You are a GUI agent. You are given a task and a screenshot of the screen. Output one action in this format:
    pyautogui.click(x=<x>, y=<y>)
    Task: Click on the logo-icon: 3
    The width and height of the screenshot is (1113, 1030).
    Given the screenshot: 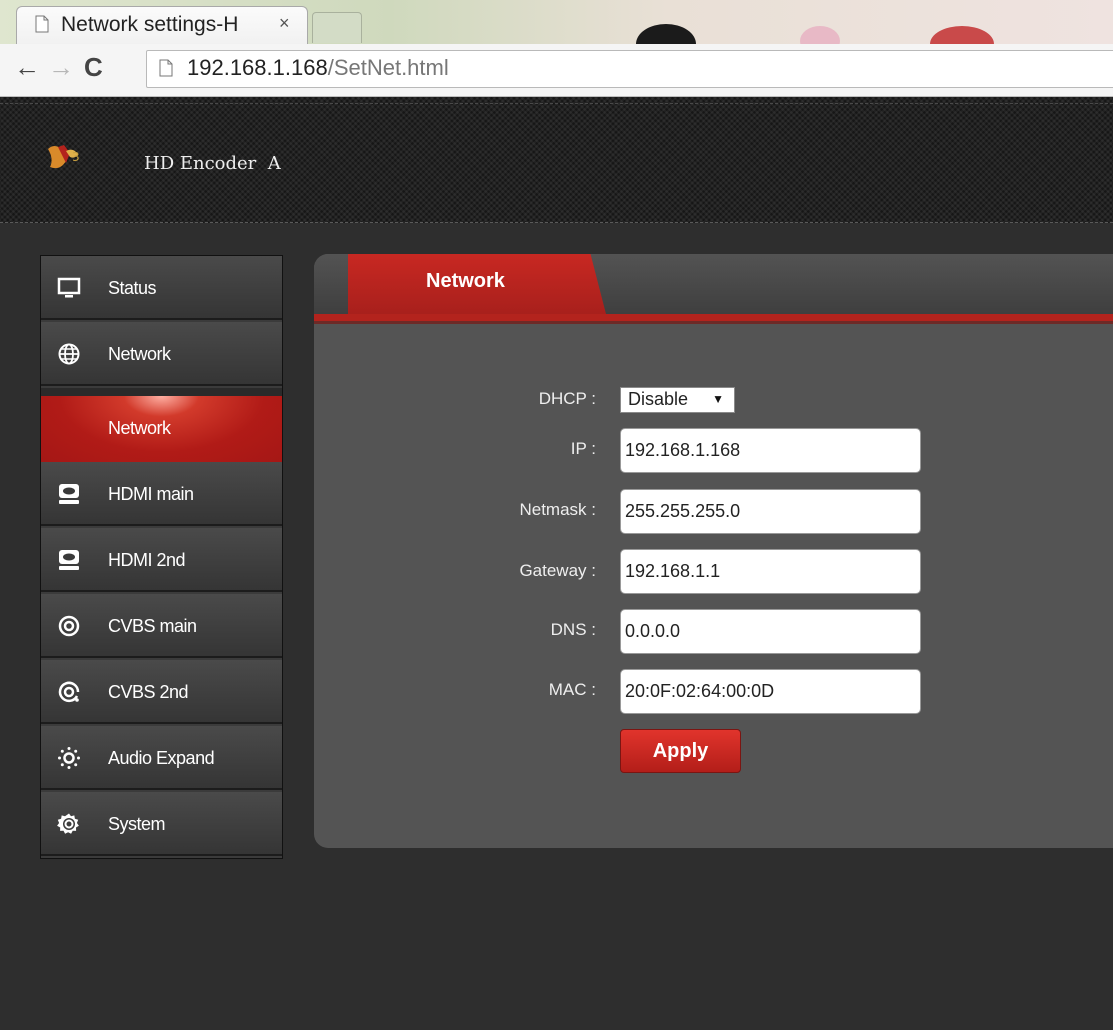 What is the action you would take?
    pyautogui.click(x=64, y=157)
    